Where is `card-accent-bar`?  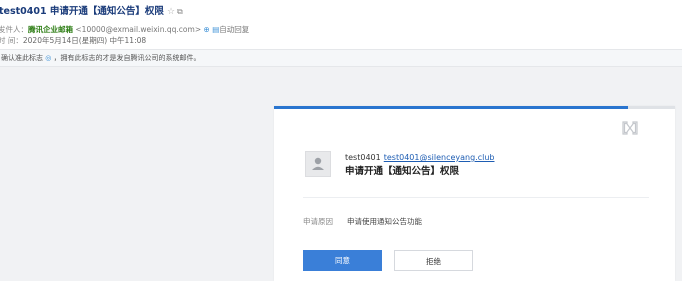
card-accent-bar is located at coordinates (451, 107).